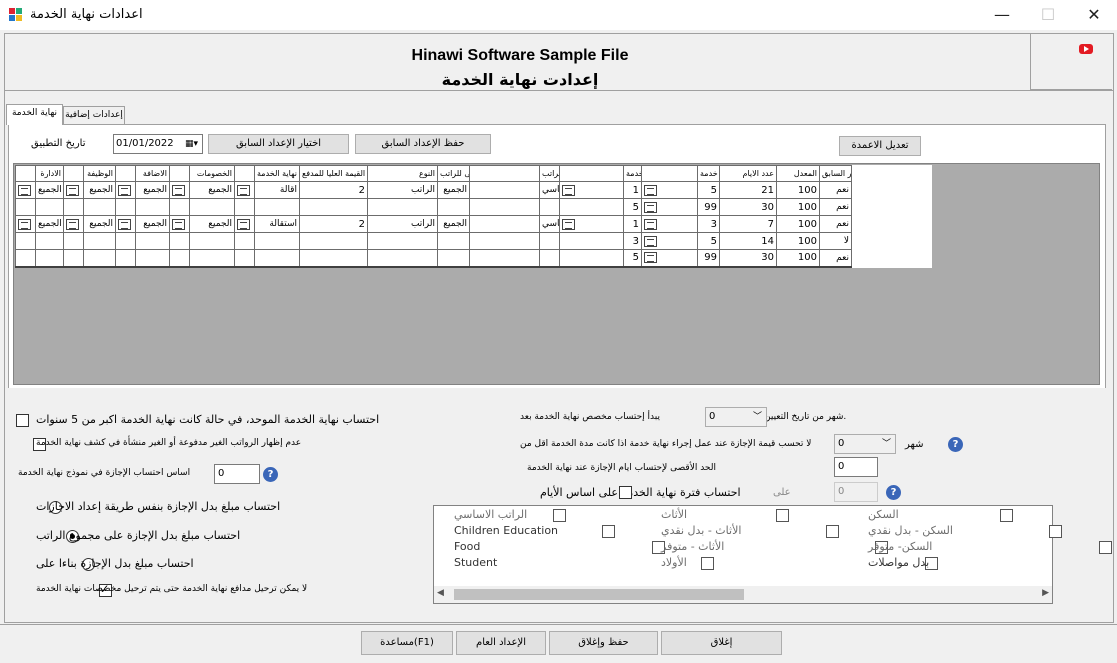  What do you see at coordinates (835, 241) in the screenshot?
I see `cell-approve-prev: لا` at bounding box center [835, 241].